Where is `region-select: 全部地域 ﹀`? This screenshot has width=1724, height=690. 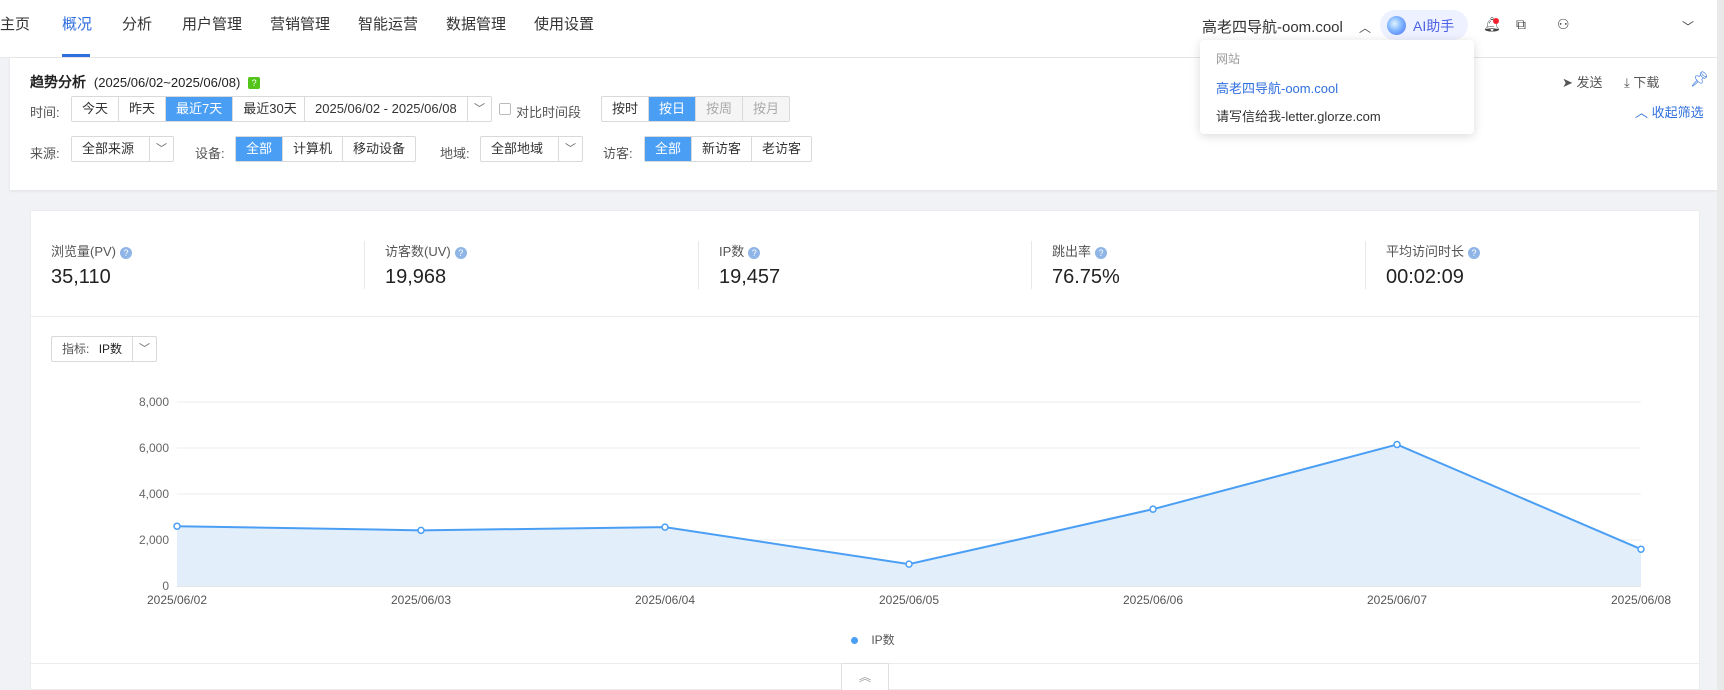
region-select: 全部地域 ﹀ is located at coordinates (531, 149).